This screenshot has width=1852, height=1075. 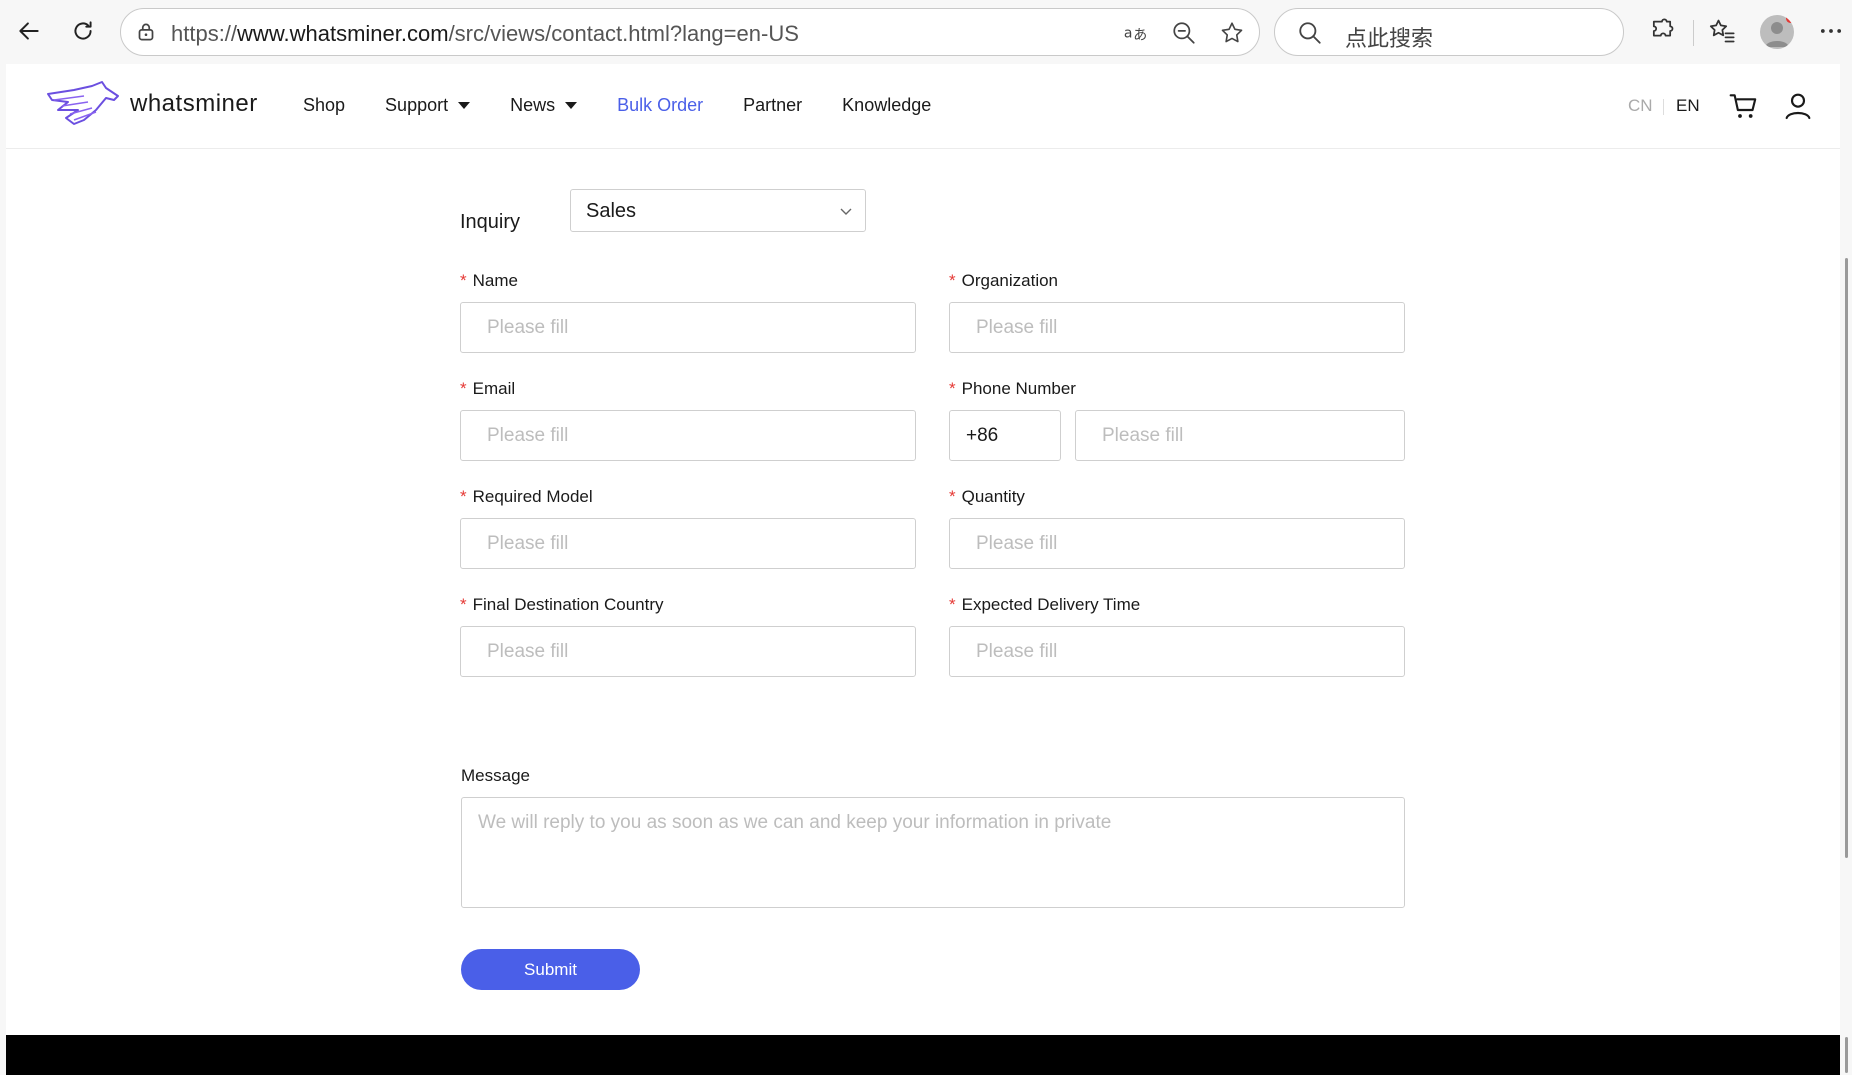 I want to click on scrollbar-thumb-secondary, so click(x=1846, y=1055).